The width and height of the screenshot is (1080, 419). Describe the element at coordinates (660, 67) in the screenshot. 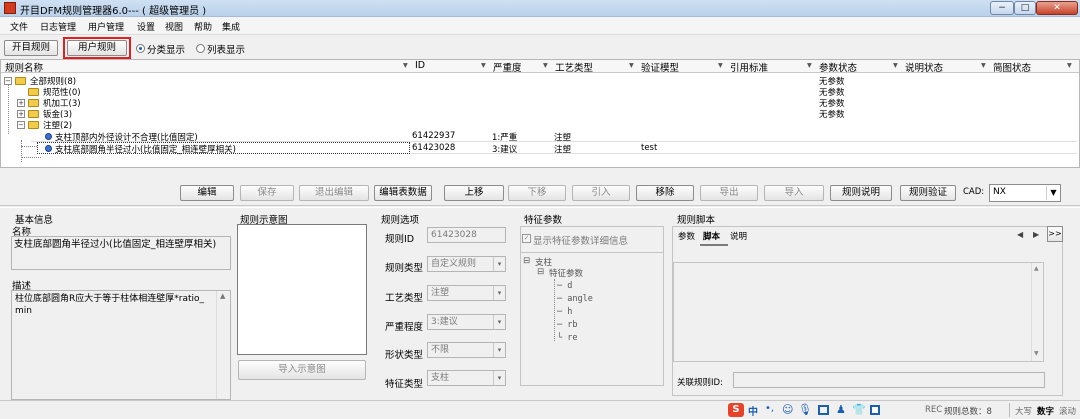

I see `header-model: 验证模型` at that location.